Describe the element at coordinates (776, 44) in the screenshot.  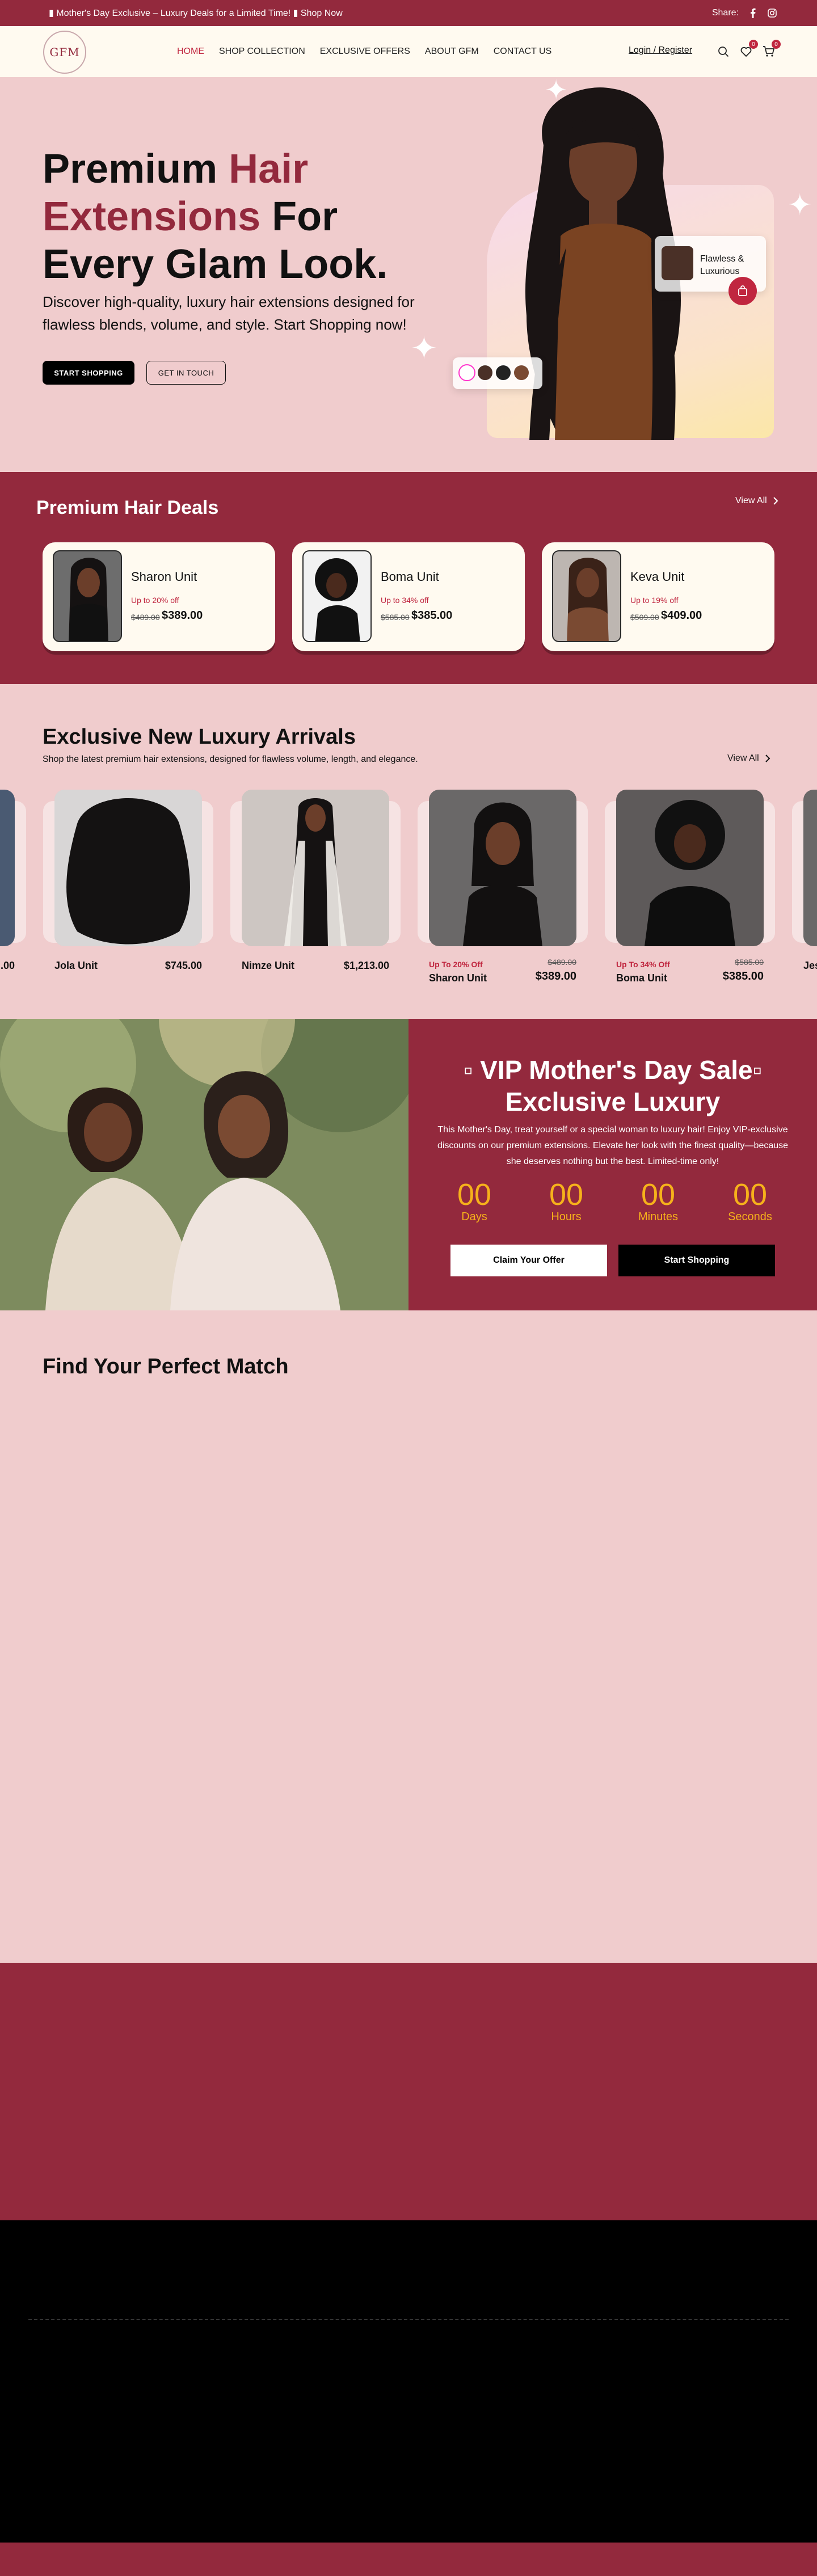
I see `cart-count: 0` at that location.